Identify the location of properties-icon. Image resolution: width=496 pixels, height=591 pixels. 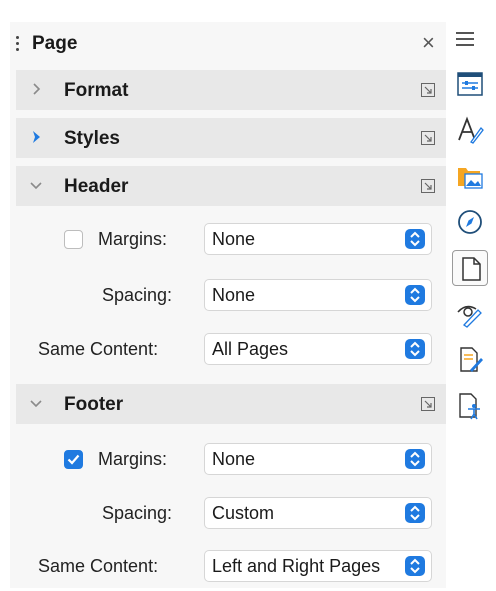
(470, 84).